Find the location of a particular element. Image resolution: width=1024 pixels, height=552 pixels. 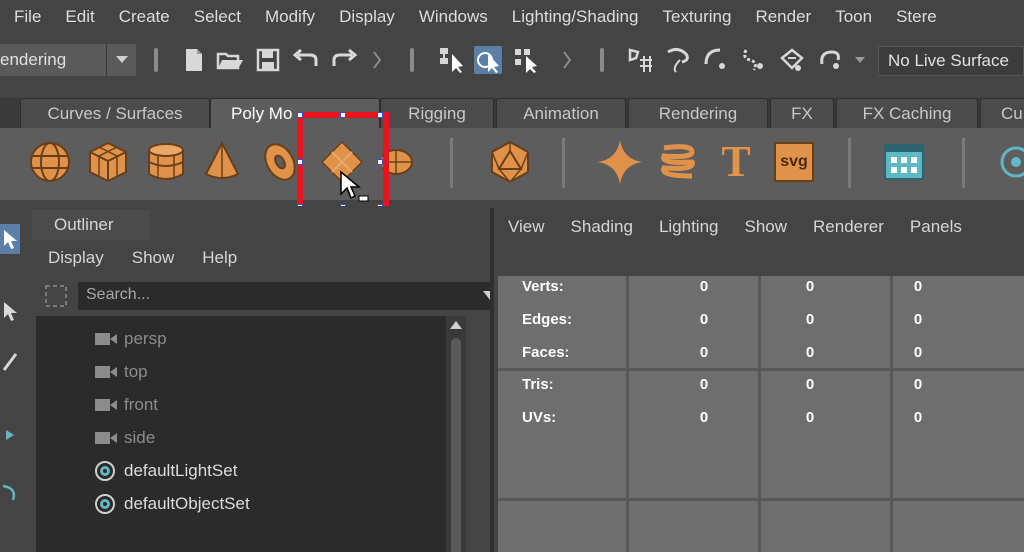

hud-label: Tris: is located at coordinates (538, 384).